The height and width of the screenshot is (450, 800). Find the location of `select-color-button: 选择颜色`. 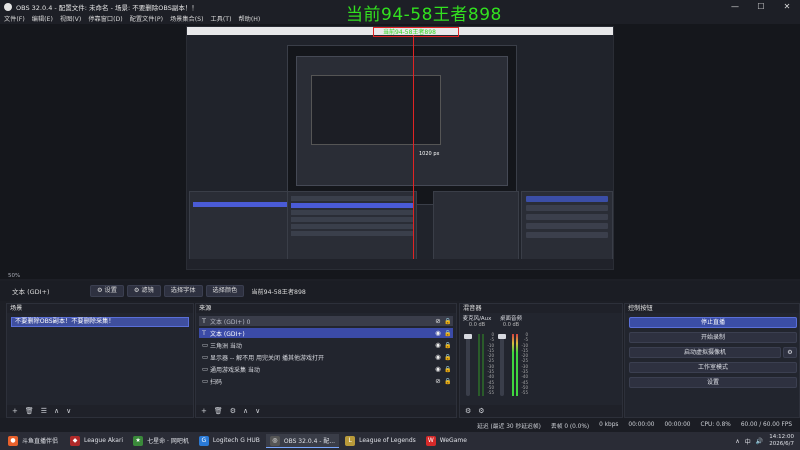

select-color-button: 选择颜色 is located at coordinates (225, 291).